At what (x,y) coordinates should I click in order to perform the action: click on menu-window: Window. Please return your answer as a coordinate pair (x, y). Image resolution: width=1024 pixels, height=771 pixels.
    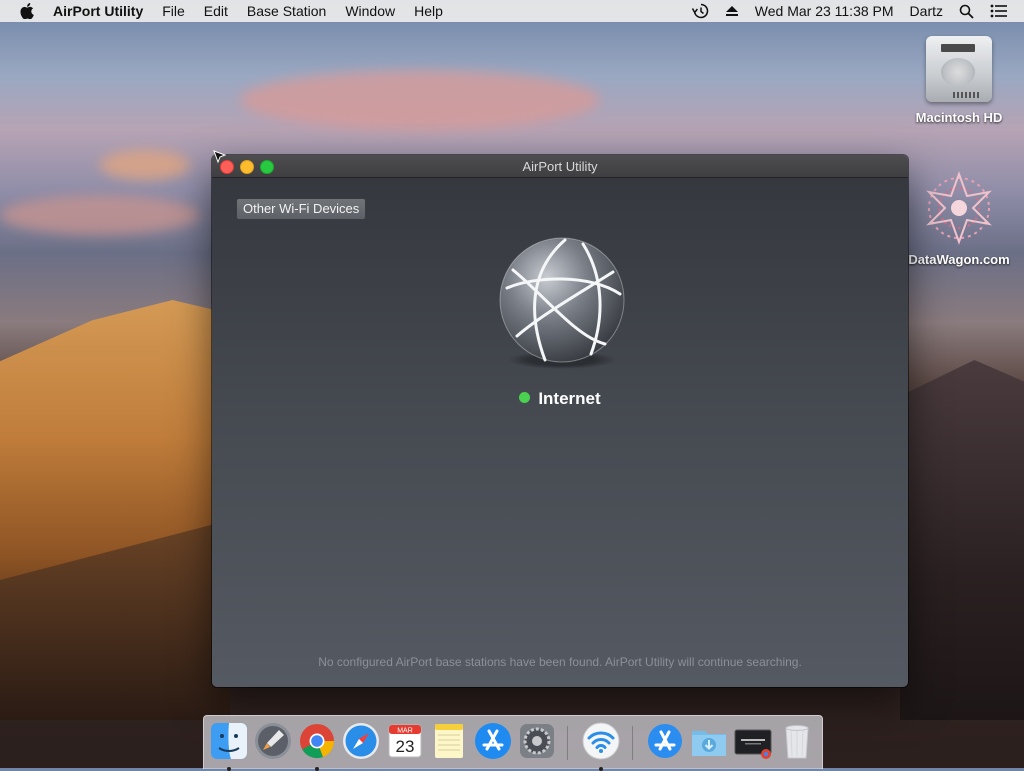
    Looking at the image, I should click on (370, 11).